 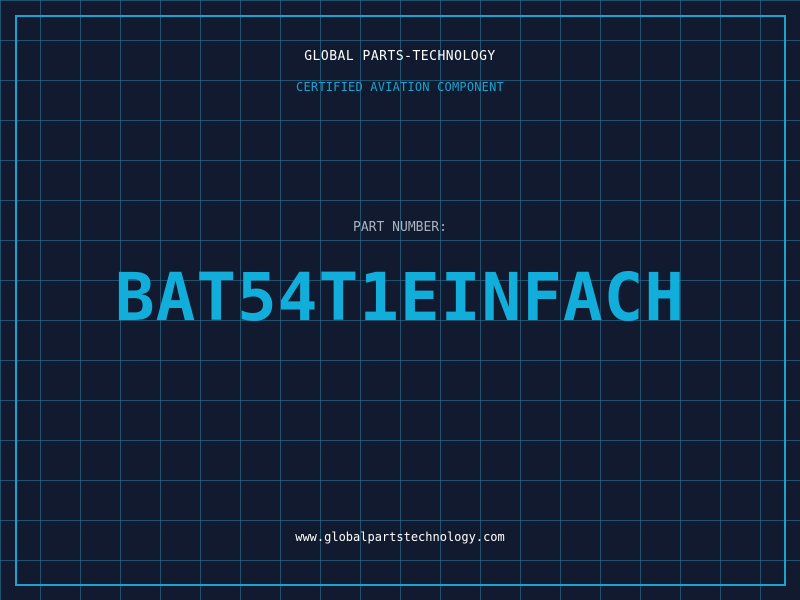 What do you see at coordinates (400, 56) in the screenshot?
I see `company-name: GLOBAL PARTS-TECHNOLOGY` at bounding box center [400, 56].